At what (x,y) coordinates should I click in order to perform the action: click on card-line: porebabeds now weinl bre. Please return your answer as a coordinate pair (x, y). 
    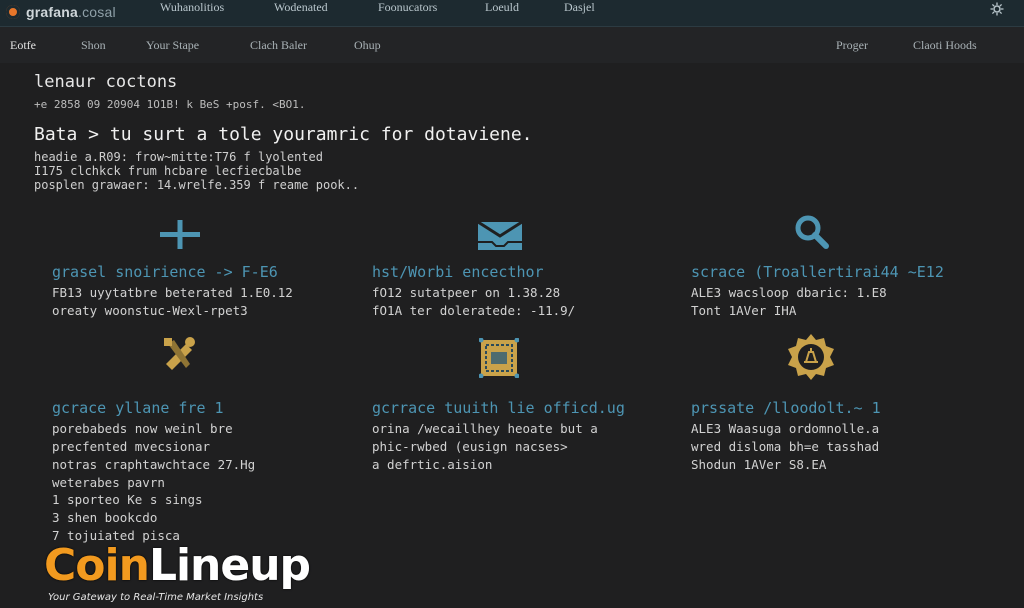
    Looking at the image, I should click on (142, 428).